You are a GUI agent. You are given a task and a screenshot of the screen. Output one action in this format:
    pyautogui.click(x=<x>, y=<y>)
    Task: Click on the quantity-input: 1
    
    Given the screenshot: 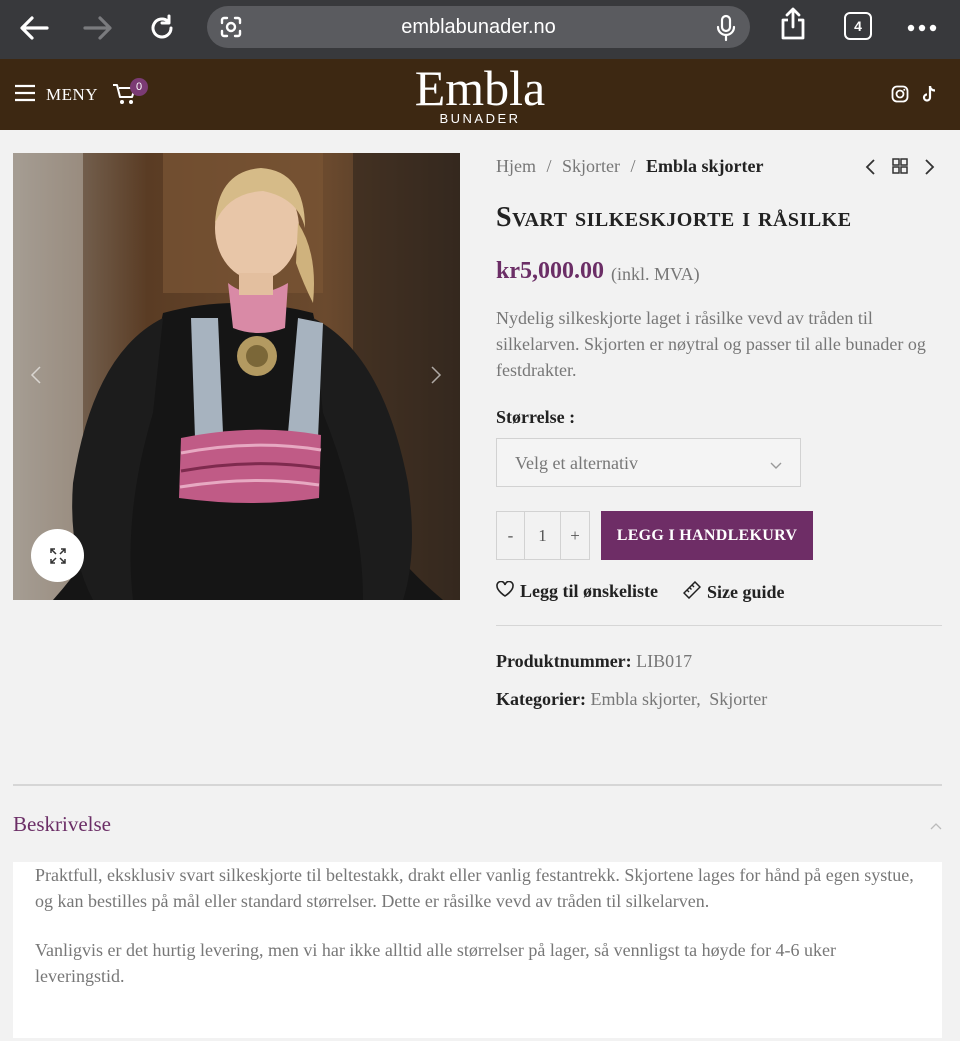 What is the action you would take?
    pyautogui.click(x=543, y=535)
    